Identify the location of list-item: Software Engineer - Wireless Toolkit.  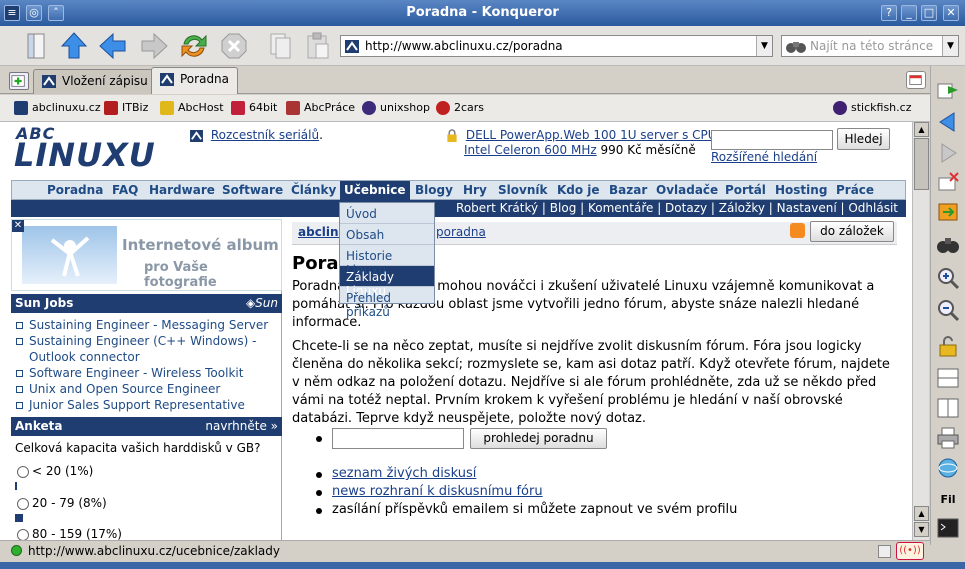
(146, 373).